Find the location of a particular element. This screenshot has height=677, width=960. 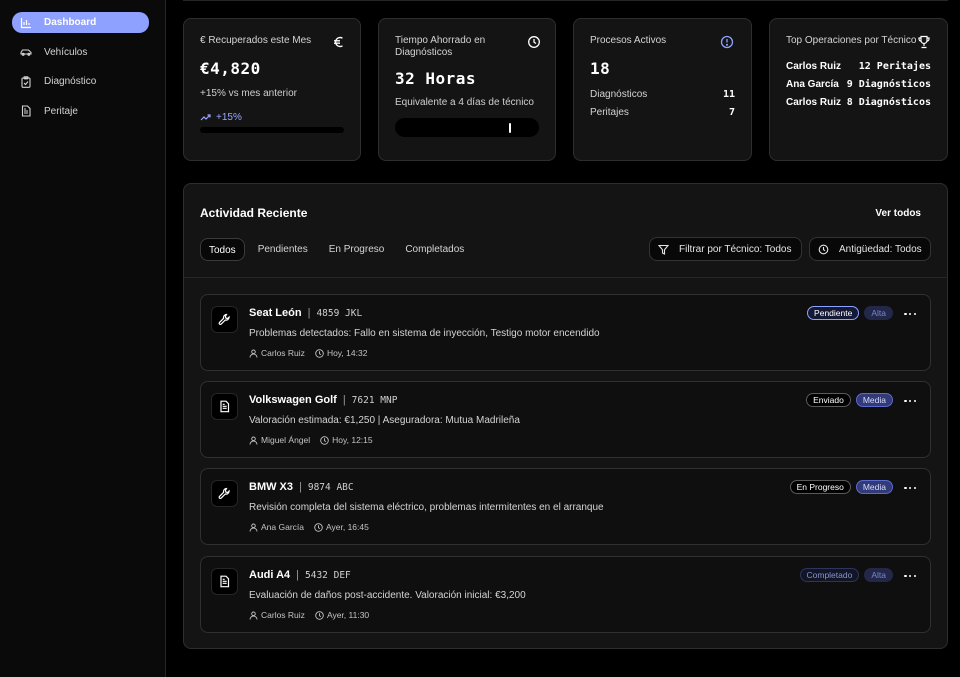

tech-count: 12 Peritajes is located at coordinates (894, 66).